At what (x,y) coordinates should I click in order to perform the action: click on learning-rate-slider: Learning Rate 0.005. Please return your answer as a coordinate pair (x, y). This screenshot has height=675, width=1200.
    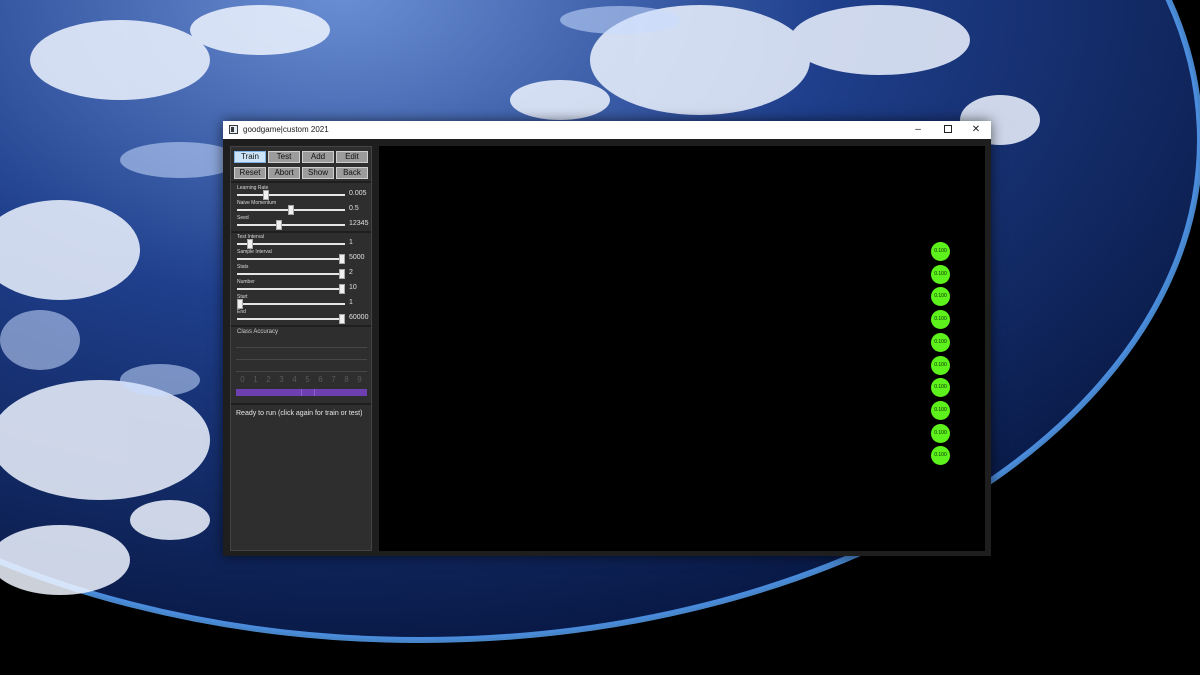
    Looking at the image, I should click on (303, 192).